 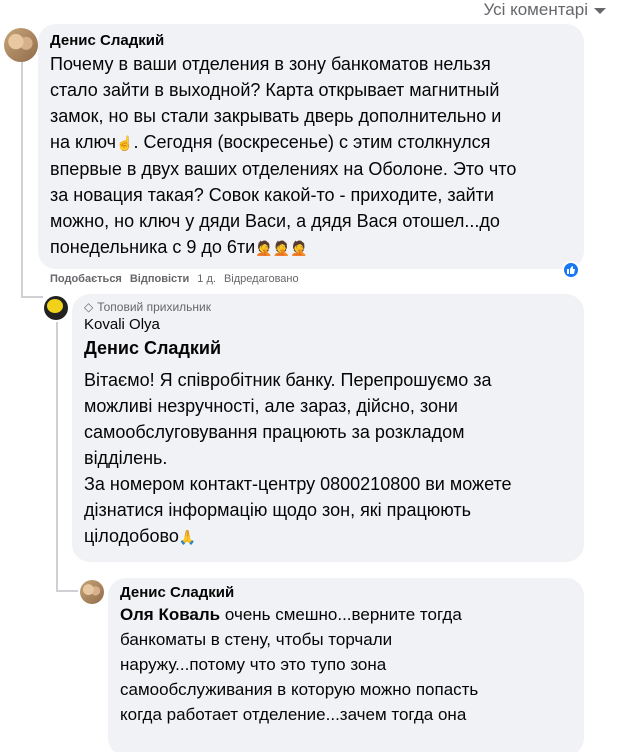 What do you see at coordinates (170, 614) in the screenshot?
I see `mention-link: Оля Коваль` at bounding box center [170, 614].